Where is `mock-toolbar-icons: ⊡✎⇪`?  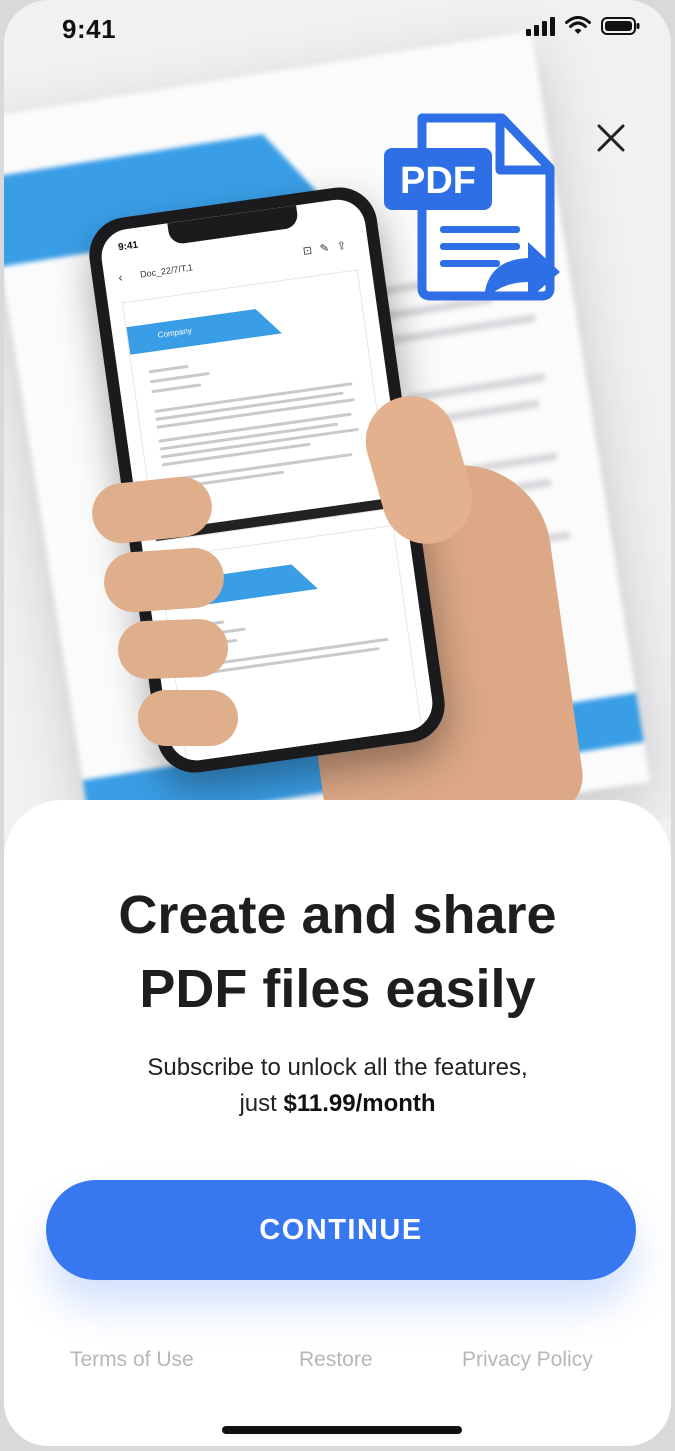 mock-toolbar-icons: ⊡✎⇪ is located at coordinates (328, 248).